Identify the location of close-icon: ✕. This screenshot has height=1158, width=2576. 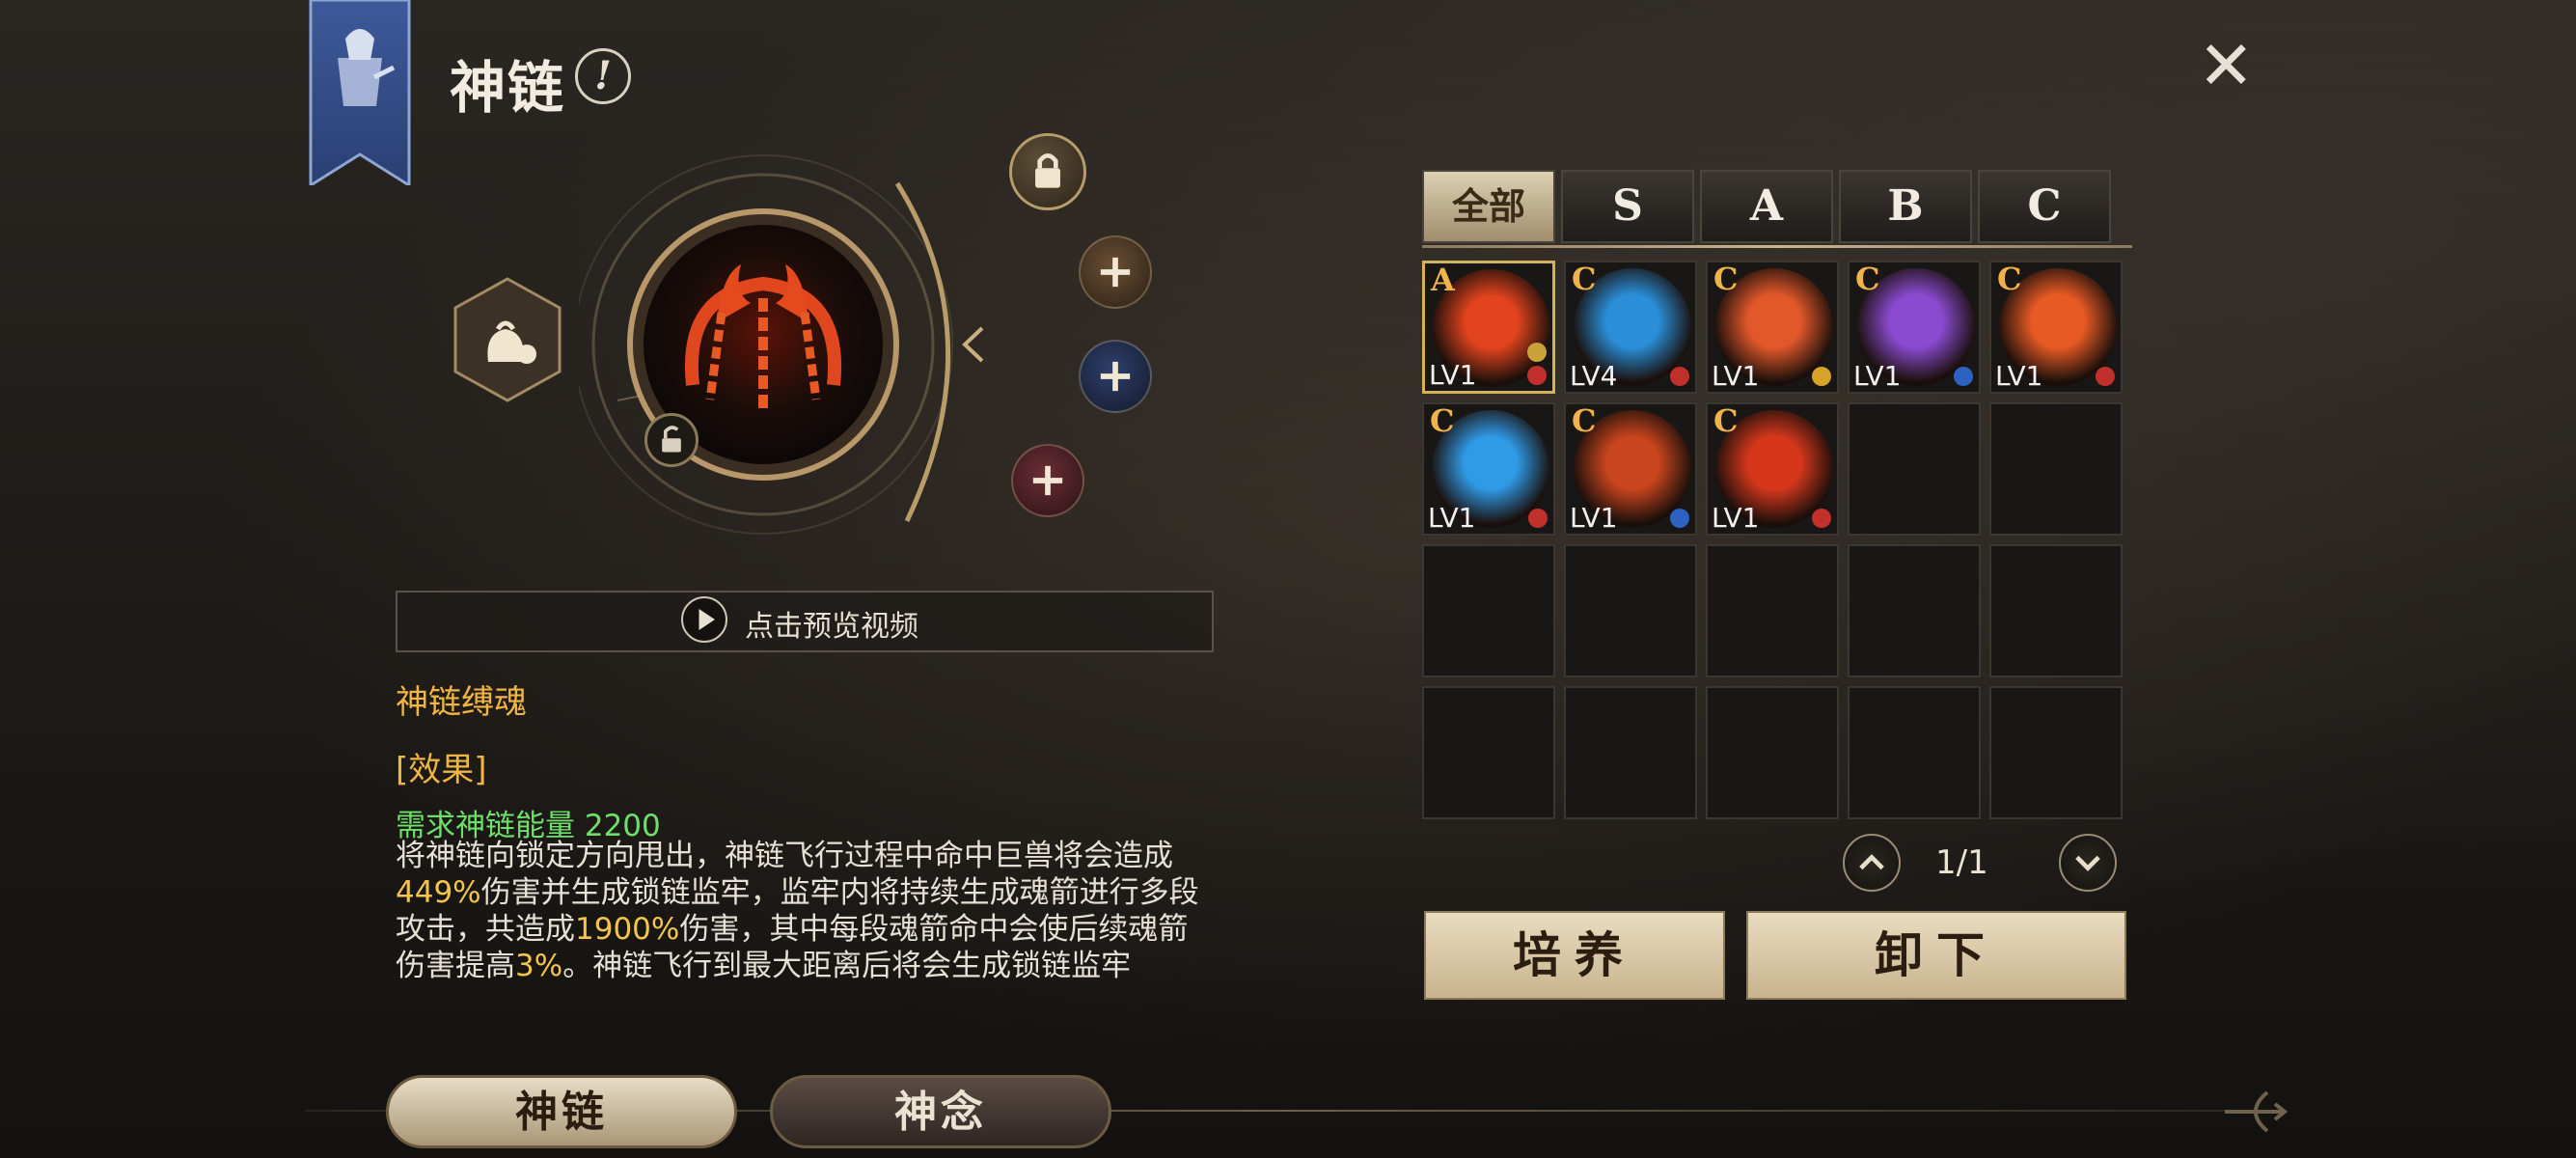
(2227, 65).